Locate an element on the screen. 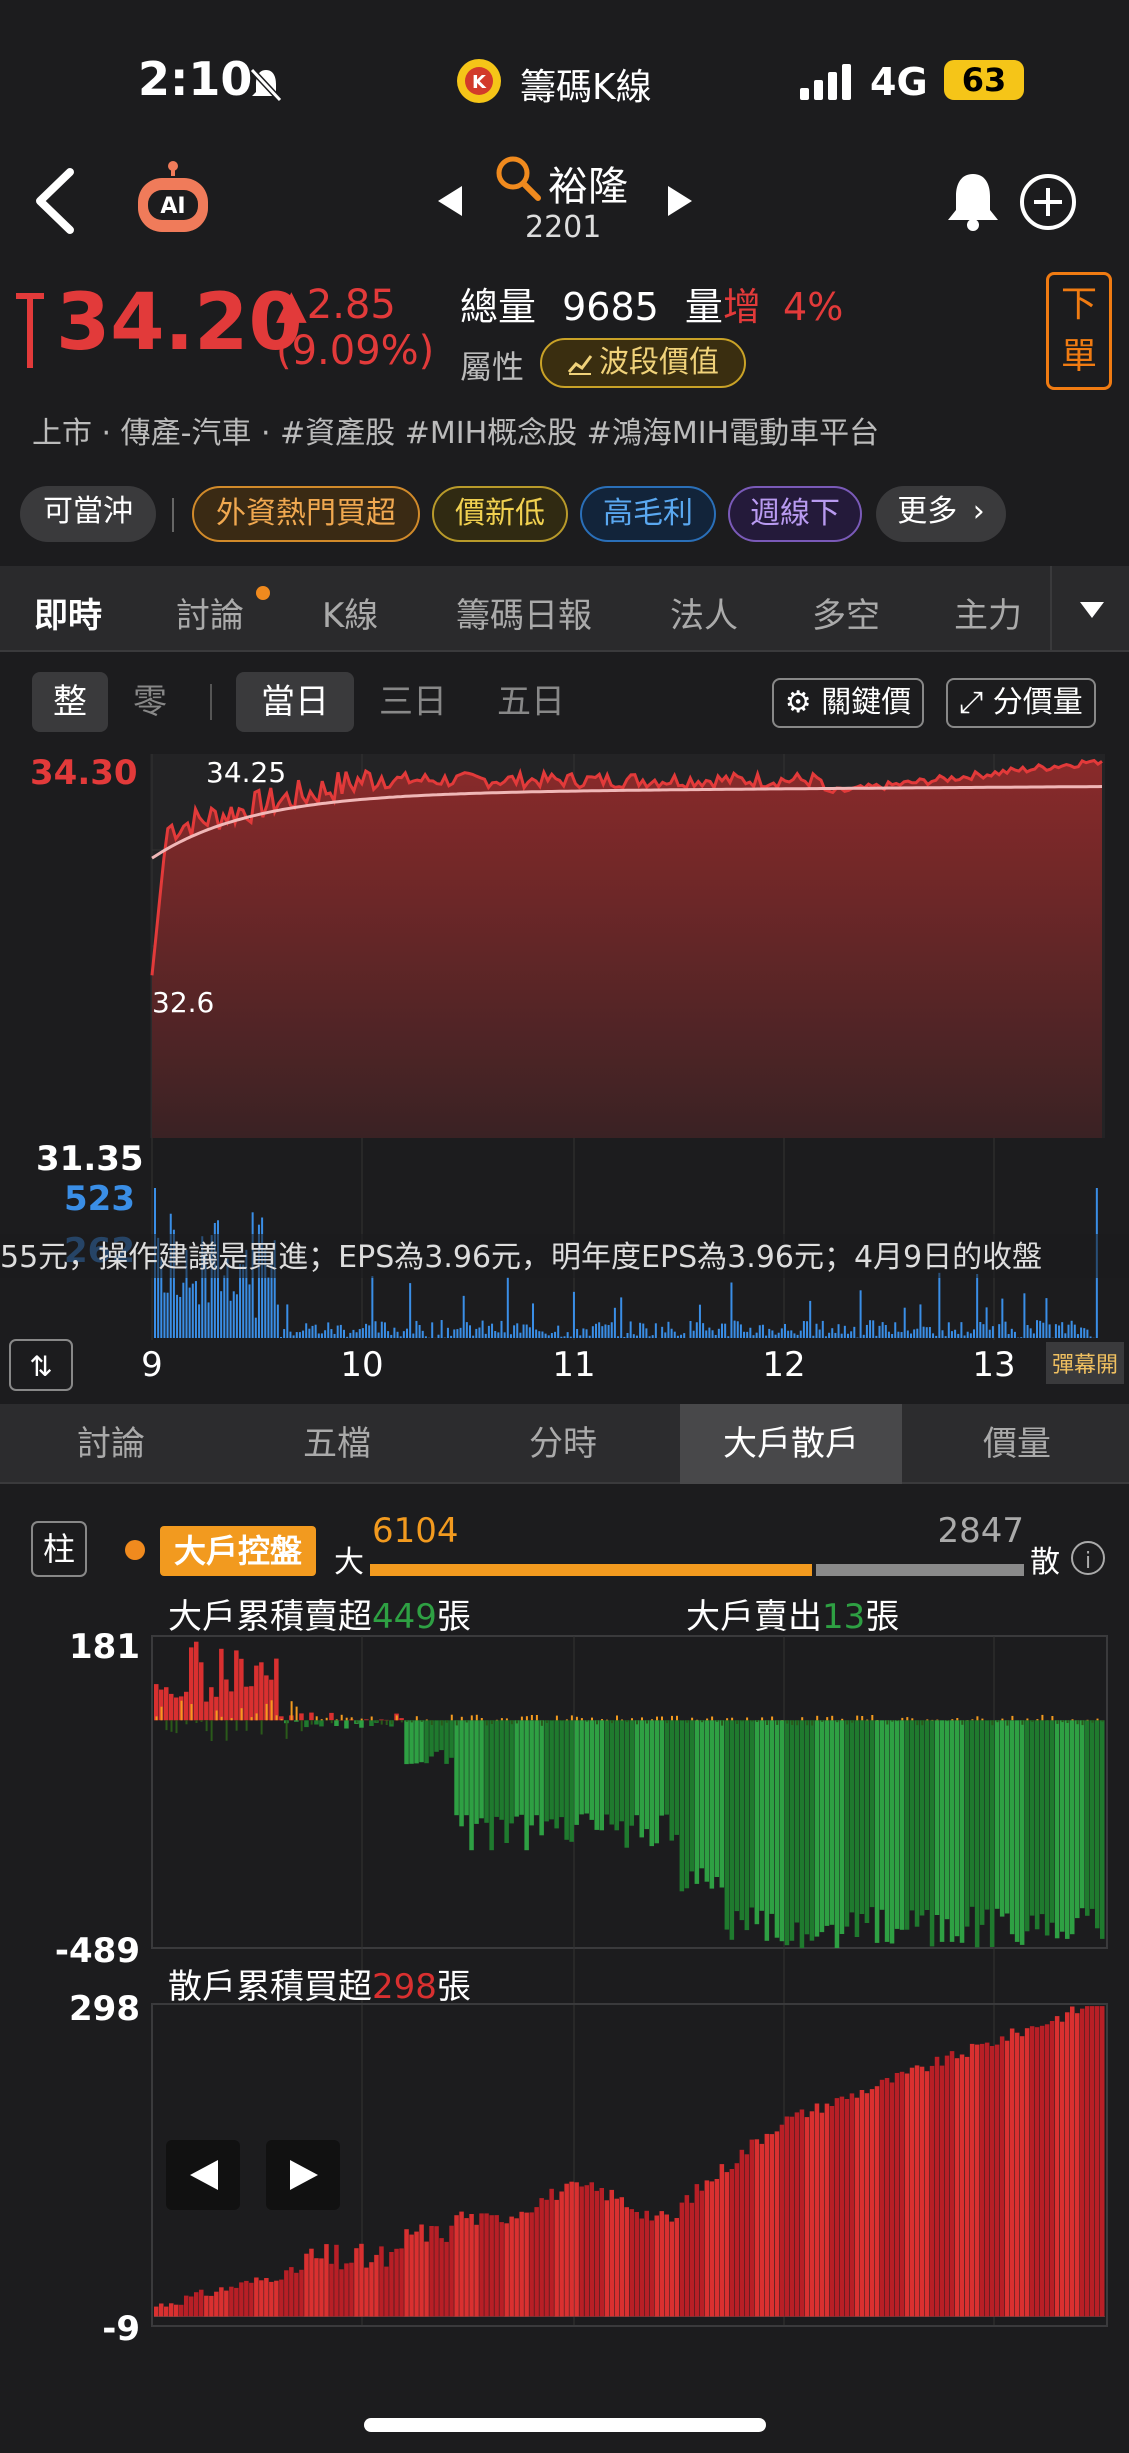 Image resolution: width=1129 pixels, height=2453 pixels. range-today: 當日 is located at coordinates (295, 702).